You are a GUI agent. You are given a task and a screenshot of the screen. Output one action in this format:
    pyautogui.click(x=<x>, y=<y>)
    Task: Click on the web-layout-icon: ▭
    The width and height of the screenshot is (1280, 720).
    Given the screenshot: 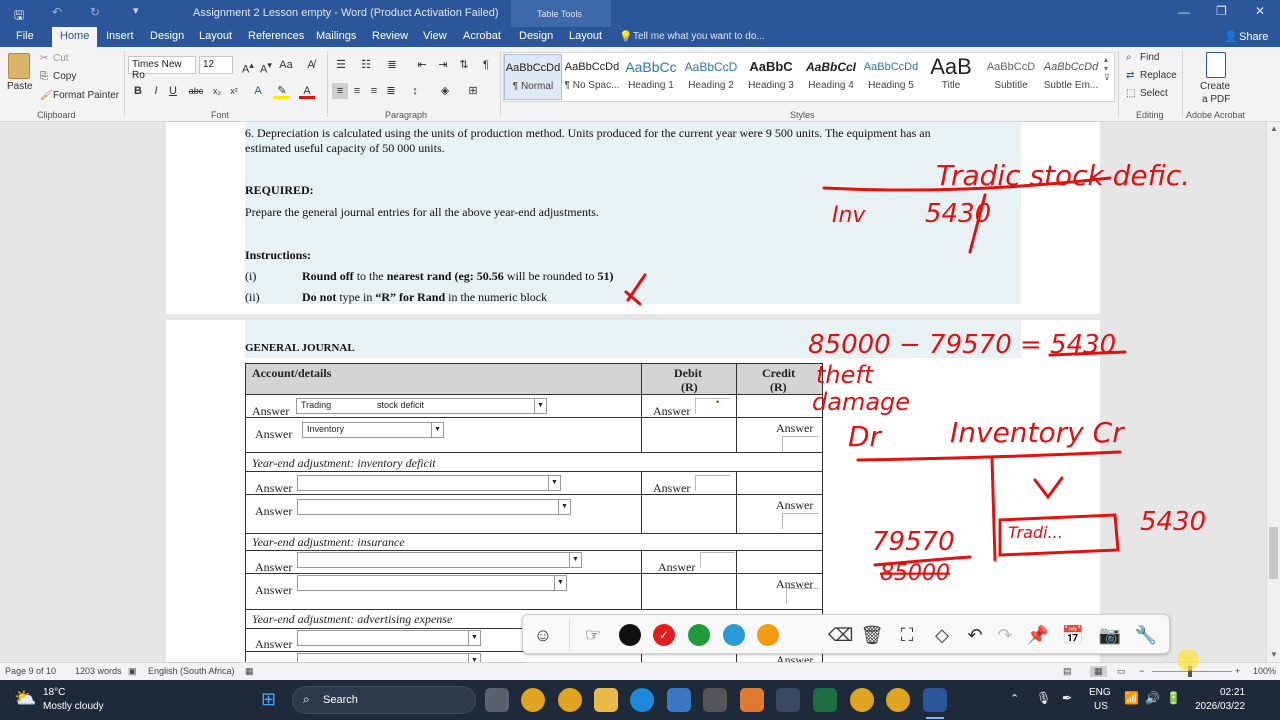 What is the action you would take?
    pyautogui.click(x=1121, y=671)
    